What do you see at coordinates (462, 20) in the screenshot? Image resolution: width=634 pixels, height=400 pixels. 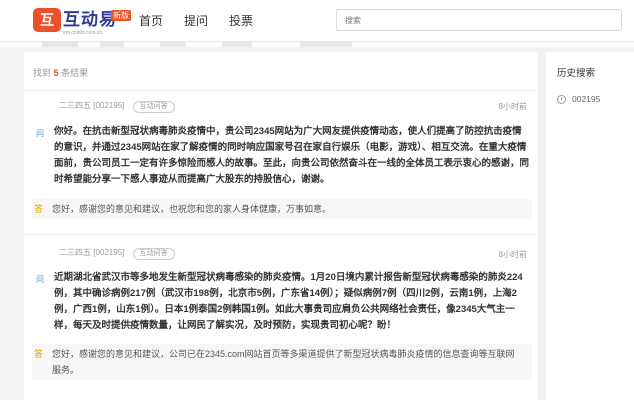 I see `search-input` at bounding box center [462, 20].